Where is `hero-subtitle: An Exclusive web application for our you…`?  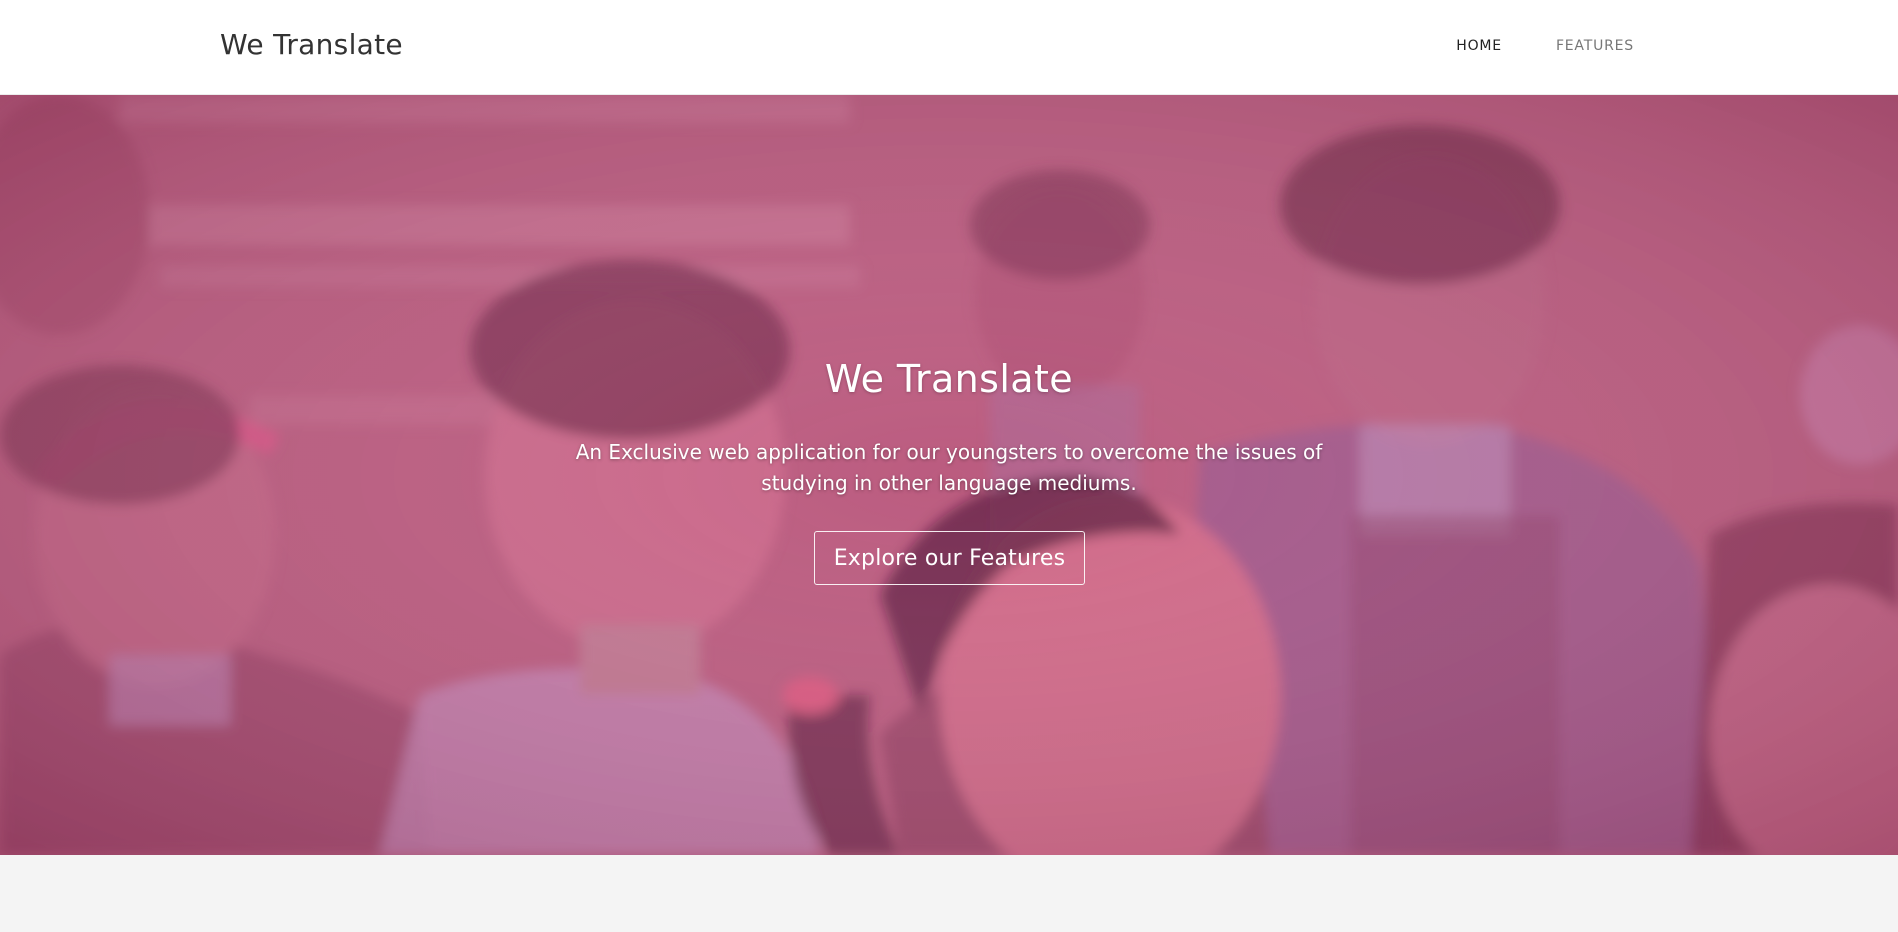 hero-subtitle: An Exclusive web application for our you… is located at coordinates (949, 467).